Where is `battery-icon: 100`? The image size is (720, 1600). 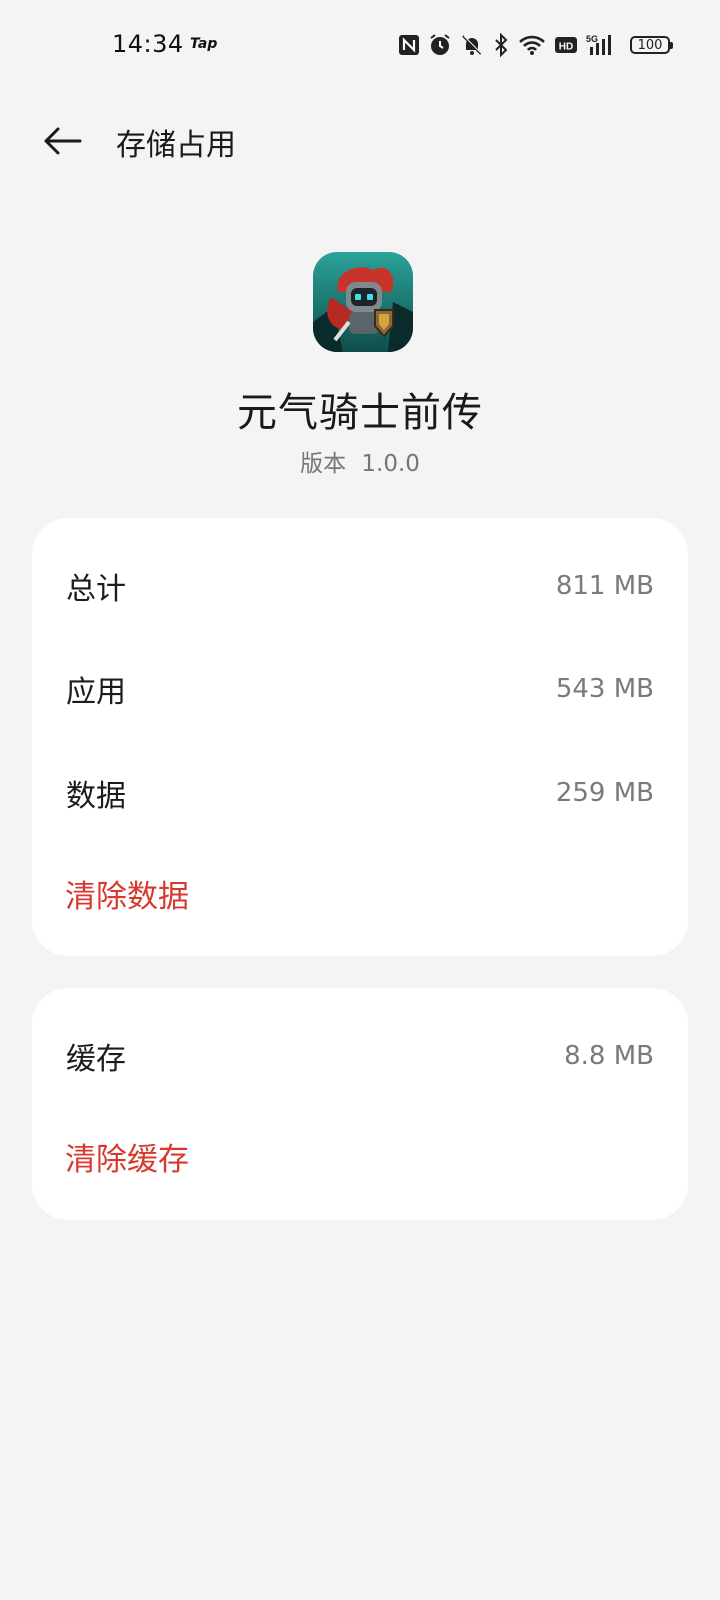 battery-icon: 100 is located at coordinates (651, 45).